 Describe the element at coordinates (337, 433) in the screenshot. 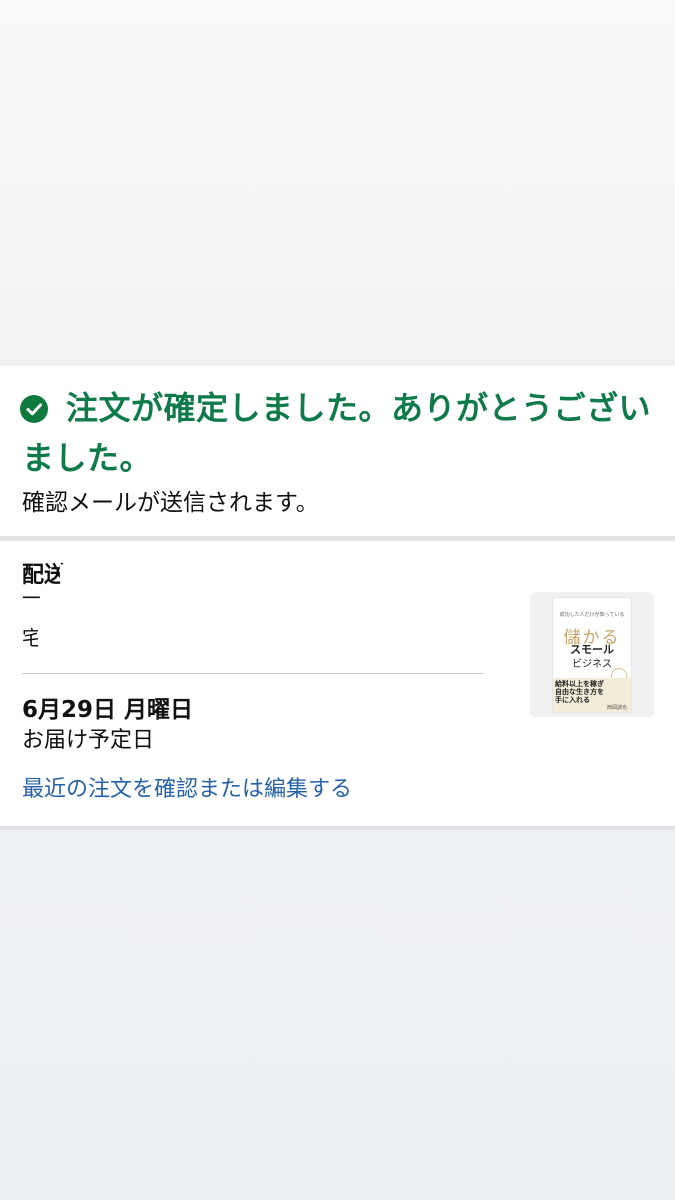

I see `order-confirmed-title: 注文が確定しました。ありがとうございました。` at that location.